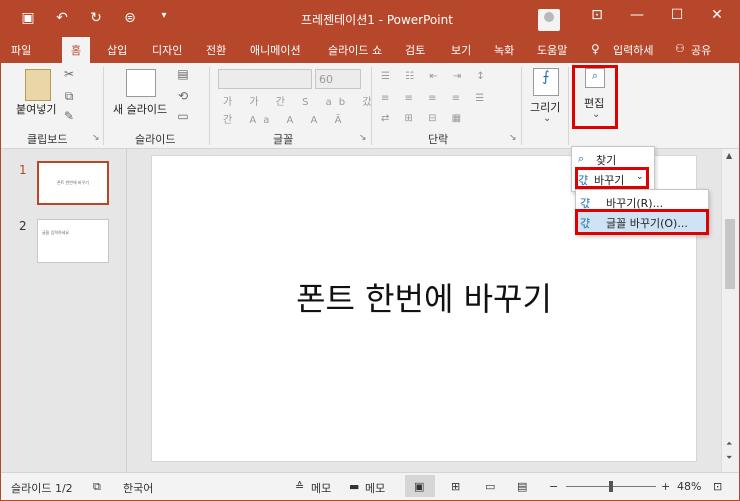 The height and width of the screenshot is (501, 740). Describe the element at coordinates (424, 297) in the screenshot. I see `slide-title-text: 폰트 한번에 바꾸기` at that location.